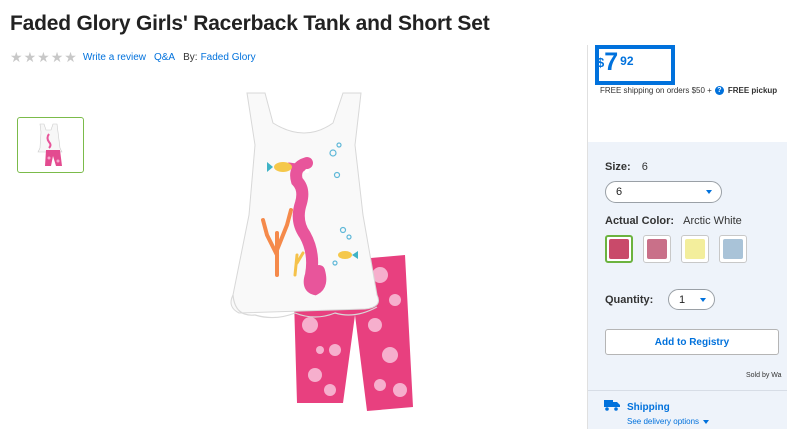 The width and height of the screenshot is (787, 432). I want to click on shipping-label: Shipping, so click(648, 407).